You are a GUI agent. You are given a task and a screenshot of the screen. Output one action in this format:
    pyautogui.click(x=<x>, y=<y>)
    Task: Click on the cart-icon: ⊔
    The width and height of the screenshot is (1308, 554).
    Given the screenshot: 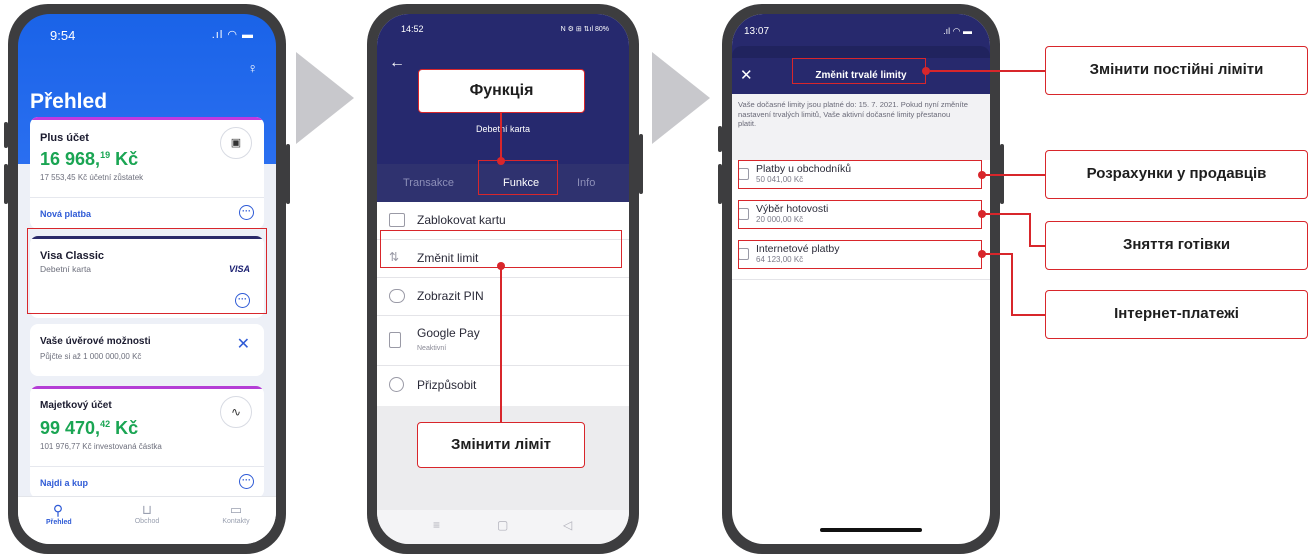 What is the action you would take?
    pyautogui.click(x=147, y=509)
    